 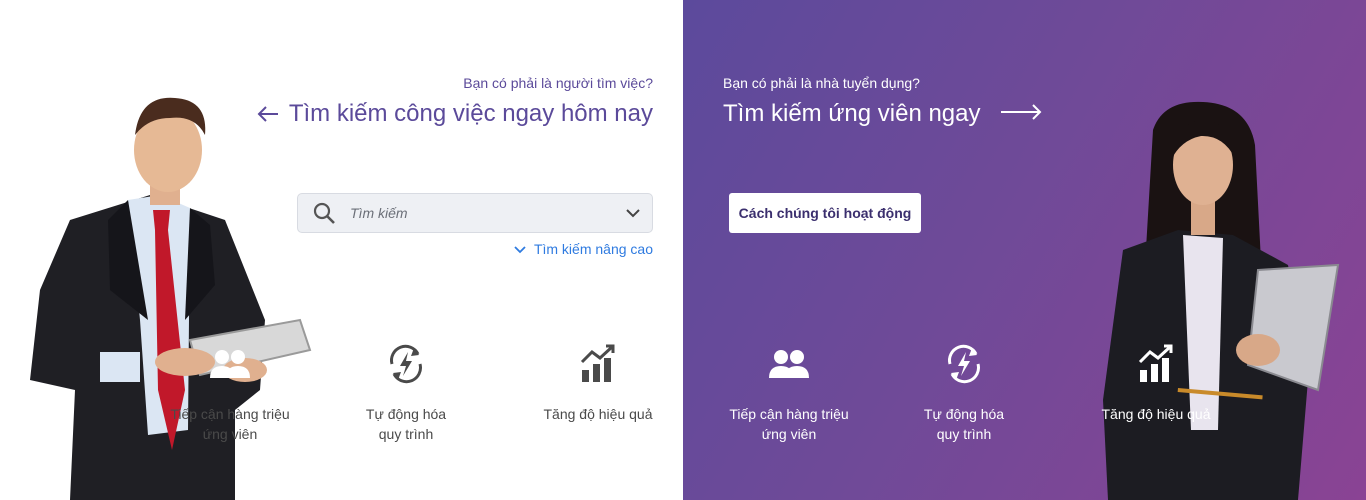 I want to click on job-seeker-headline-text: Tìm kiếm công việc ngay hôm nay, so click(x=470, y=113).